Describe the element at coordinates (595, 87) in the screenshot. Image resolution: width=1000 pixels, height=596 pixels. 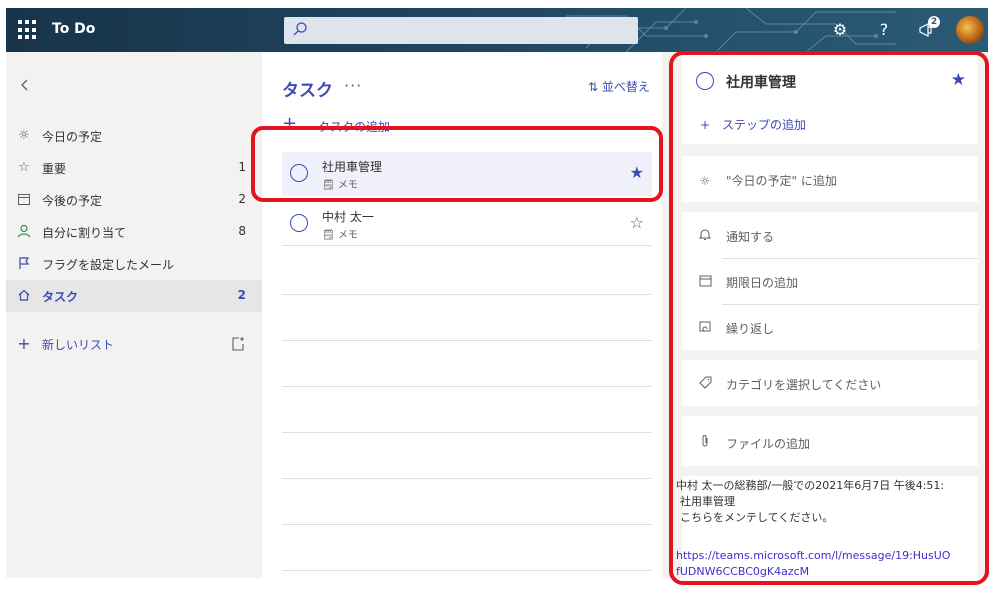
I see `sort-icon: ⇅` at that location.